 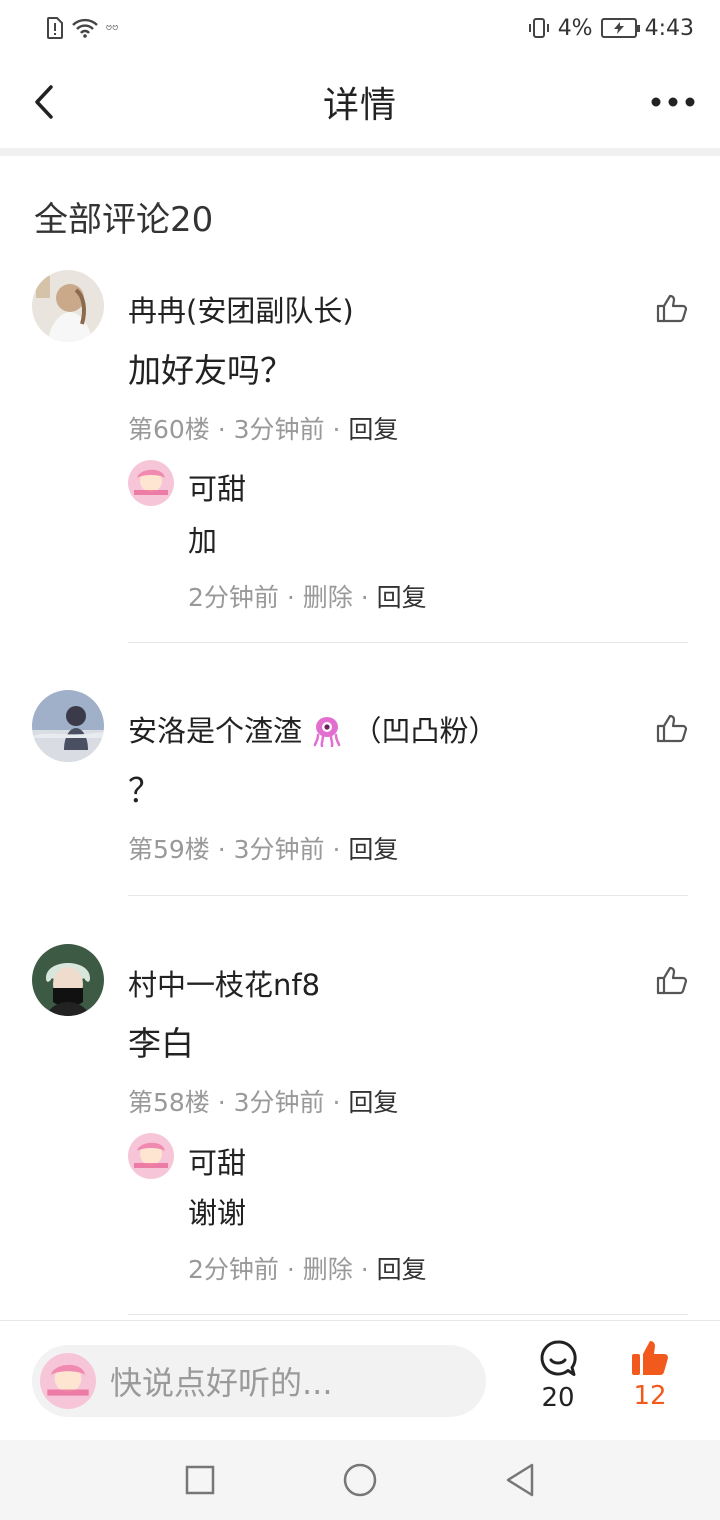 What do you see at coordinates (360, 28) in the screenshot?
I see `status-bar: ဗဗ 4% 4:43` at bounding box center [360, 28].